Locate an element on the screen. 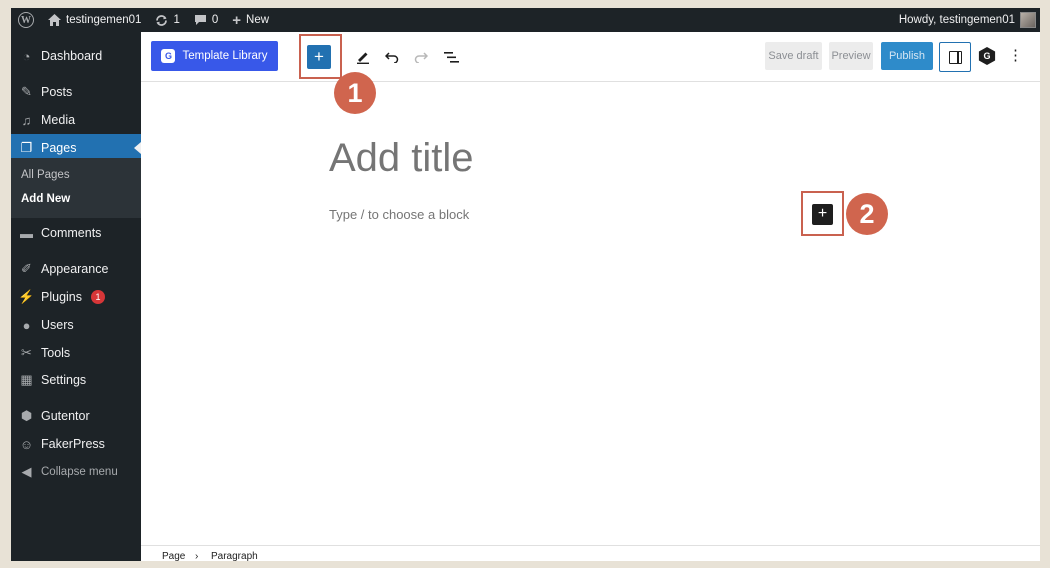 The image size is (1050, 568). howdy-text: Howdy, testingemen01 is located at coordinates (956, 20).